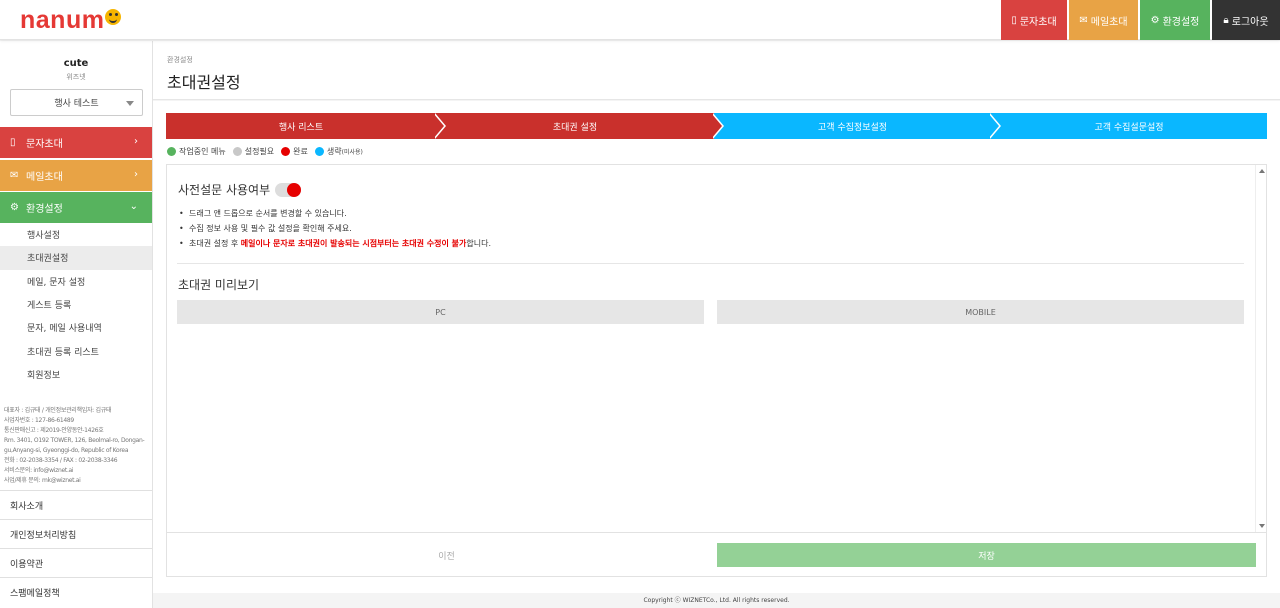 The height and width of the screenshot is (608, 1280). What do you see at coordinates (1034, 20) in the screenshot?
I see `sms-invite-button: ▯ 문자초대` at bounding box center [1034, 20].